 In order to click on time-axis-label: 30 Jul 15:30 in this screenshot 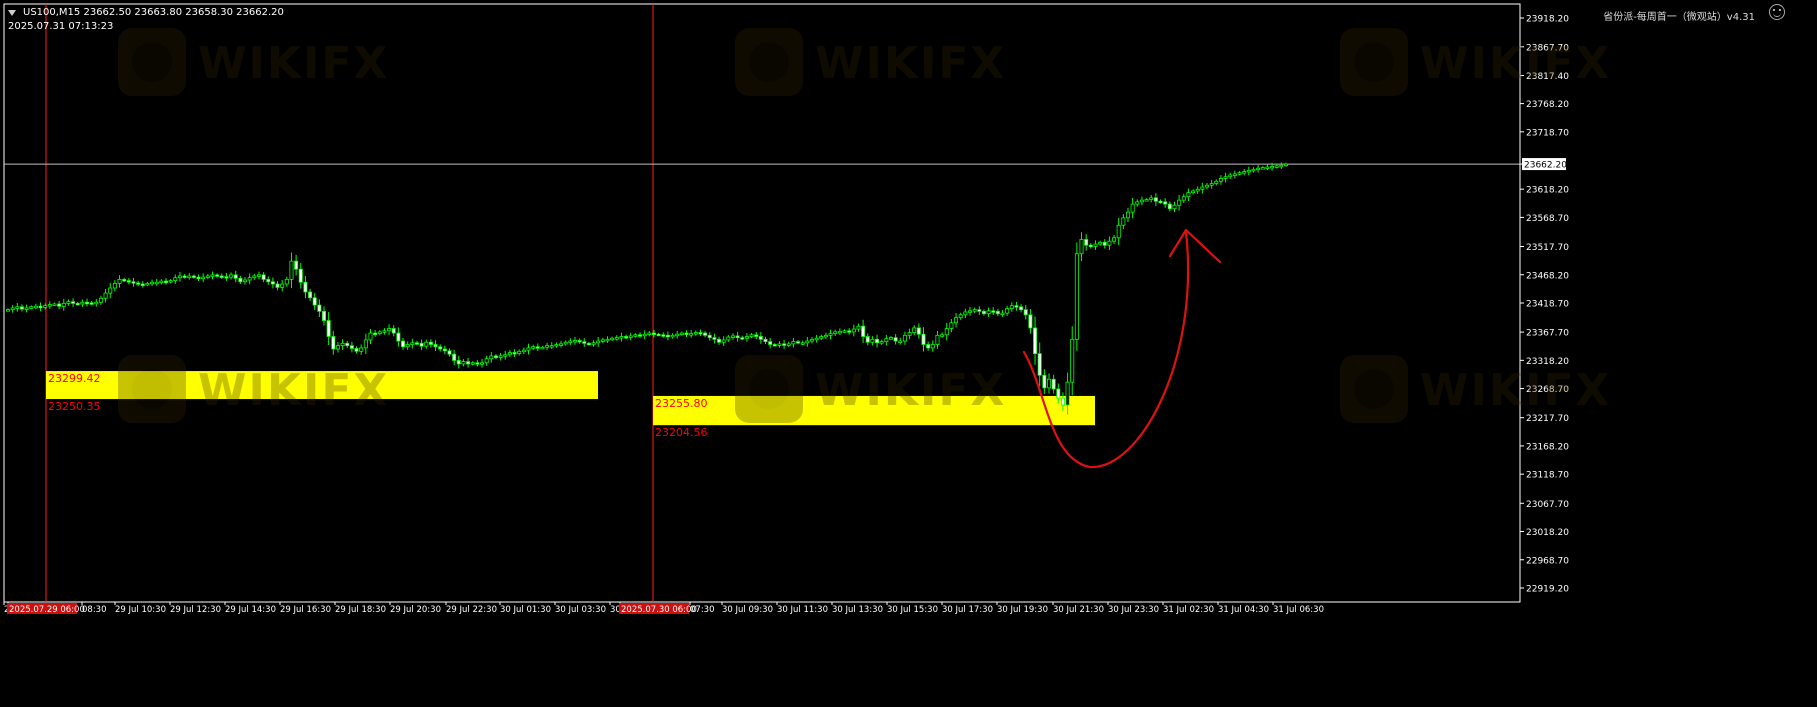, I will do `click(912, 610)`.